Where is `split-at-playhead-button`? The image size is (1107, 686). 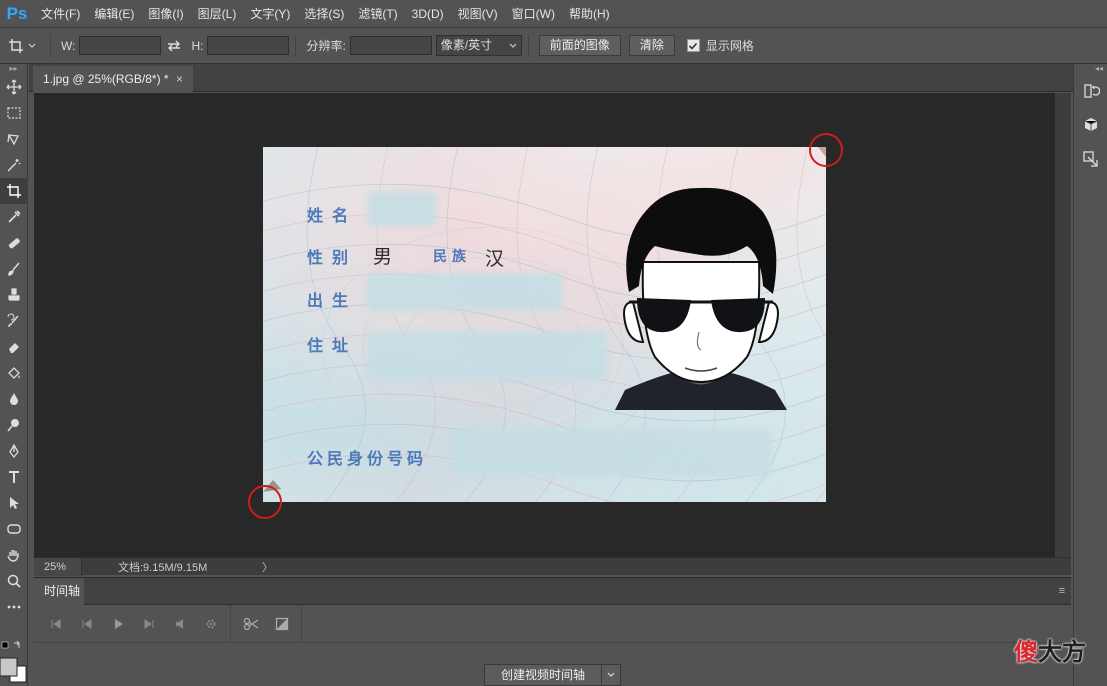 split-at-playhead-button is located at coordinates (250, 624).